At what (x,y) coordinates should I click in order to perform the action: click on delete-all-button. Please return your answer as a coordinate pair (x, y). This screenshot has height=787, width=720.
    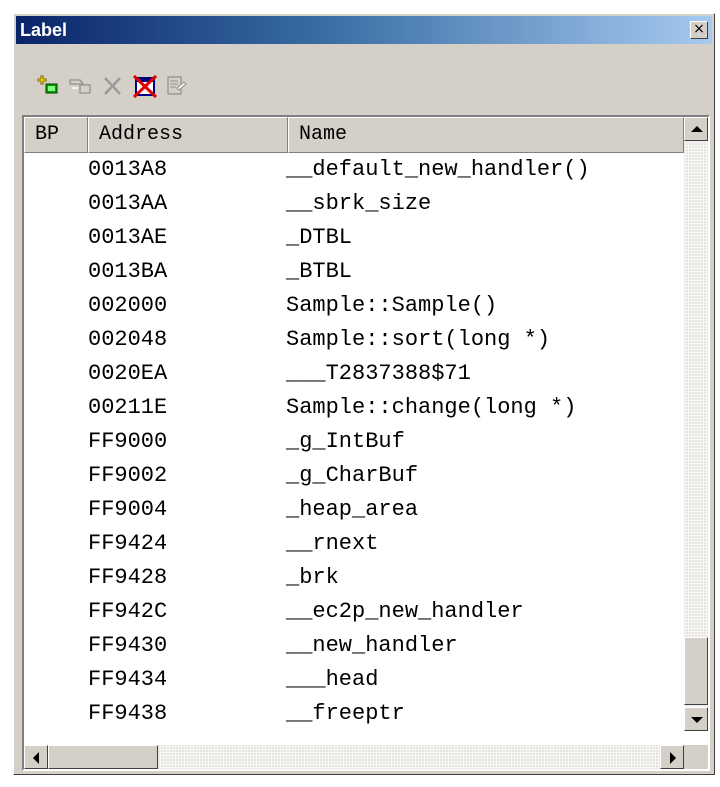
    Looking at the image, I should click on (145, 86).